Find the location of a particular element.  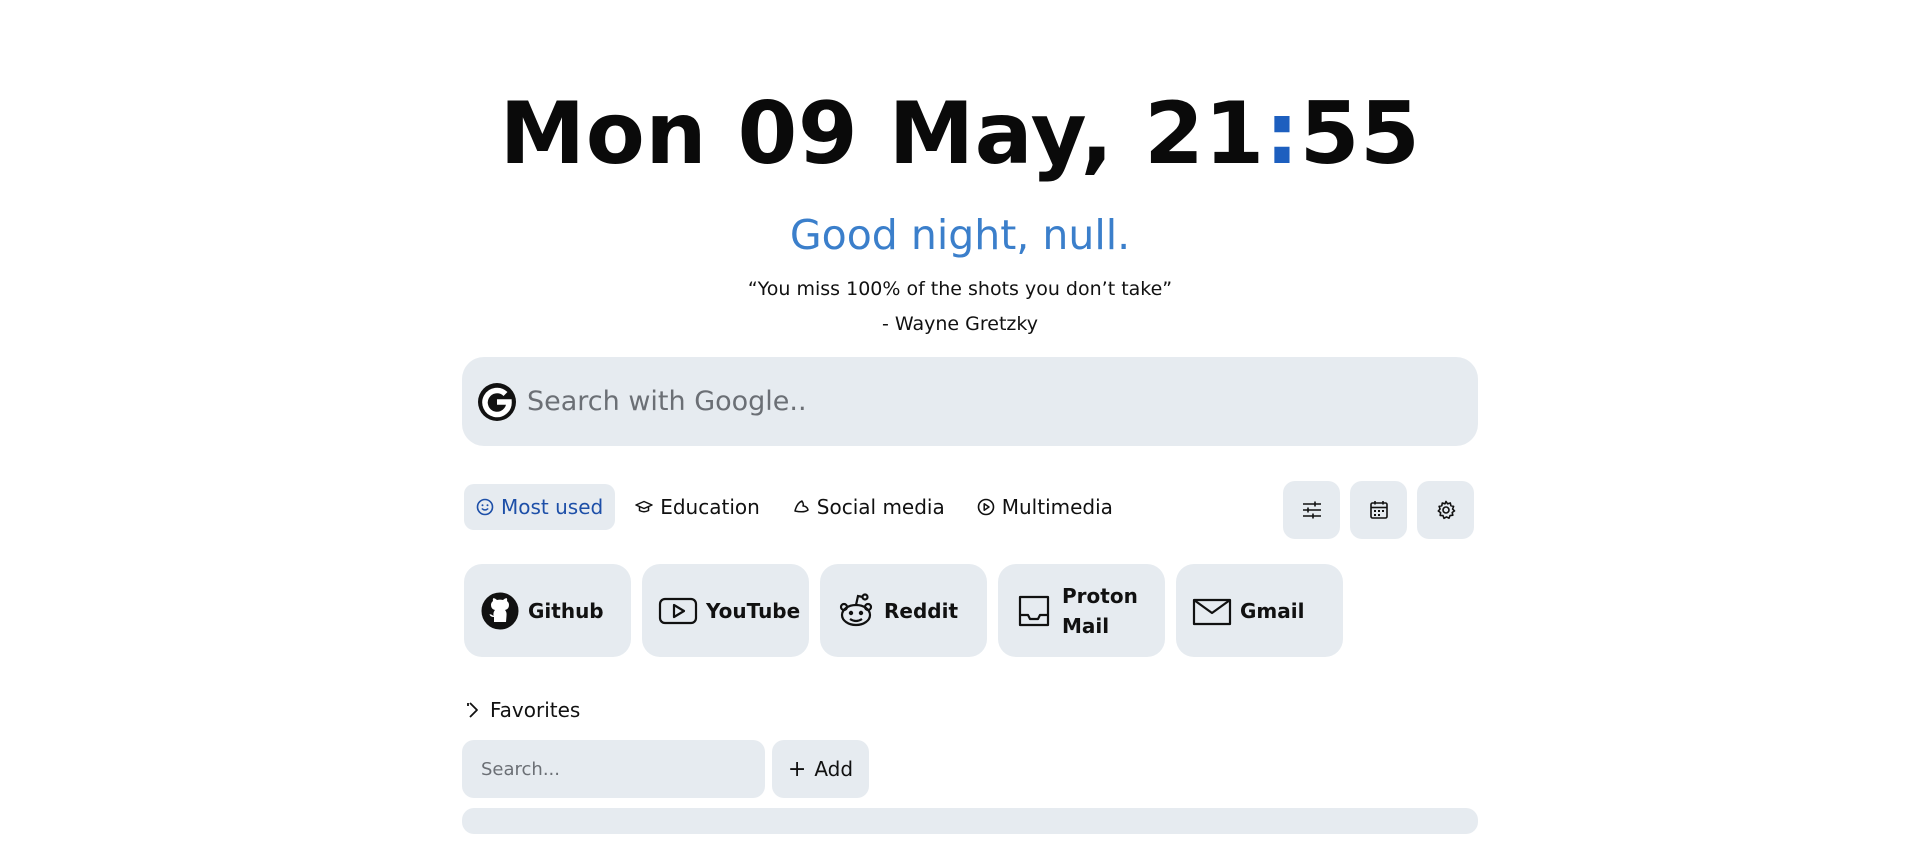

clock-minutes: 55 is located at coordinates (1360, 134).